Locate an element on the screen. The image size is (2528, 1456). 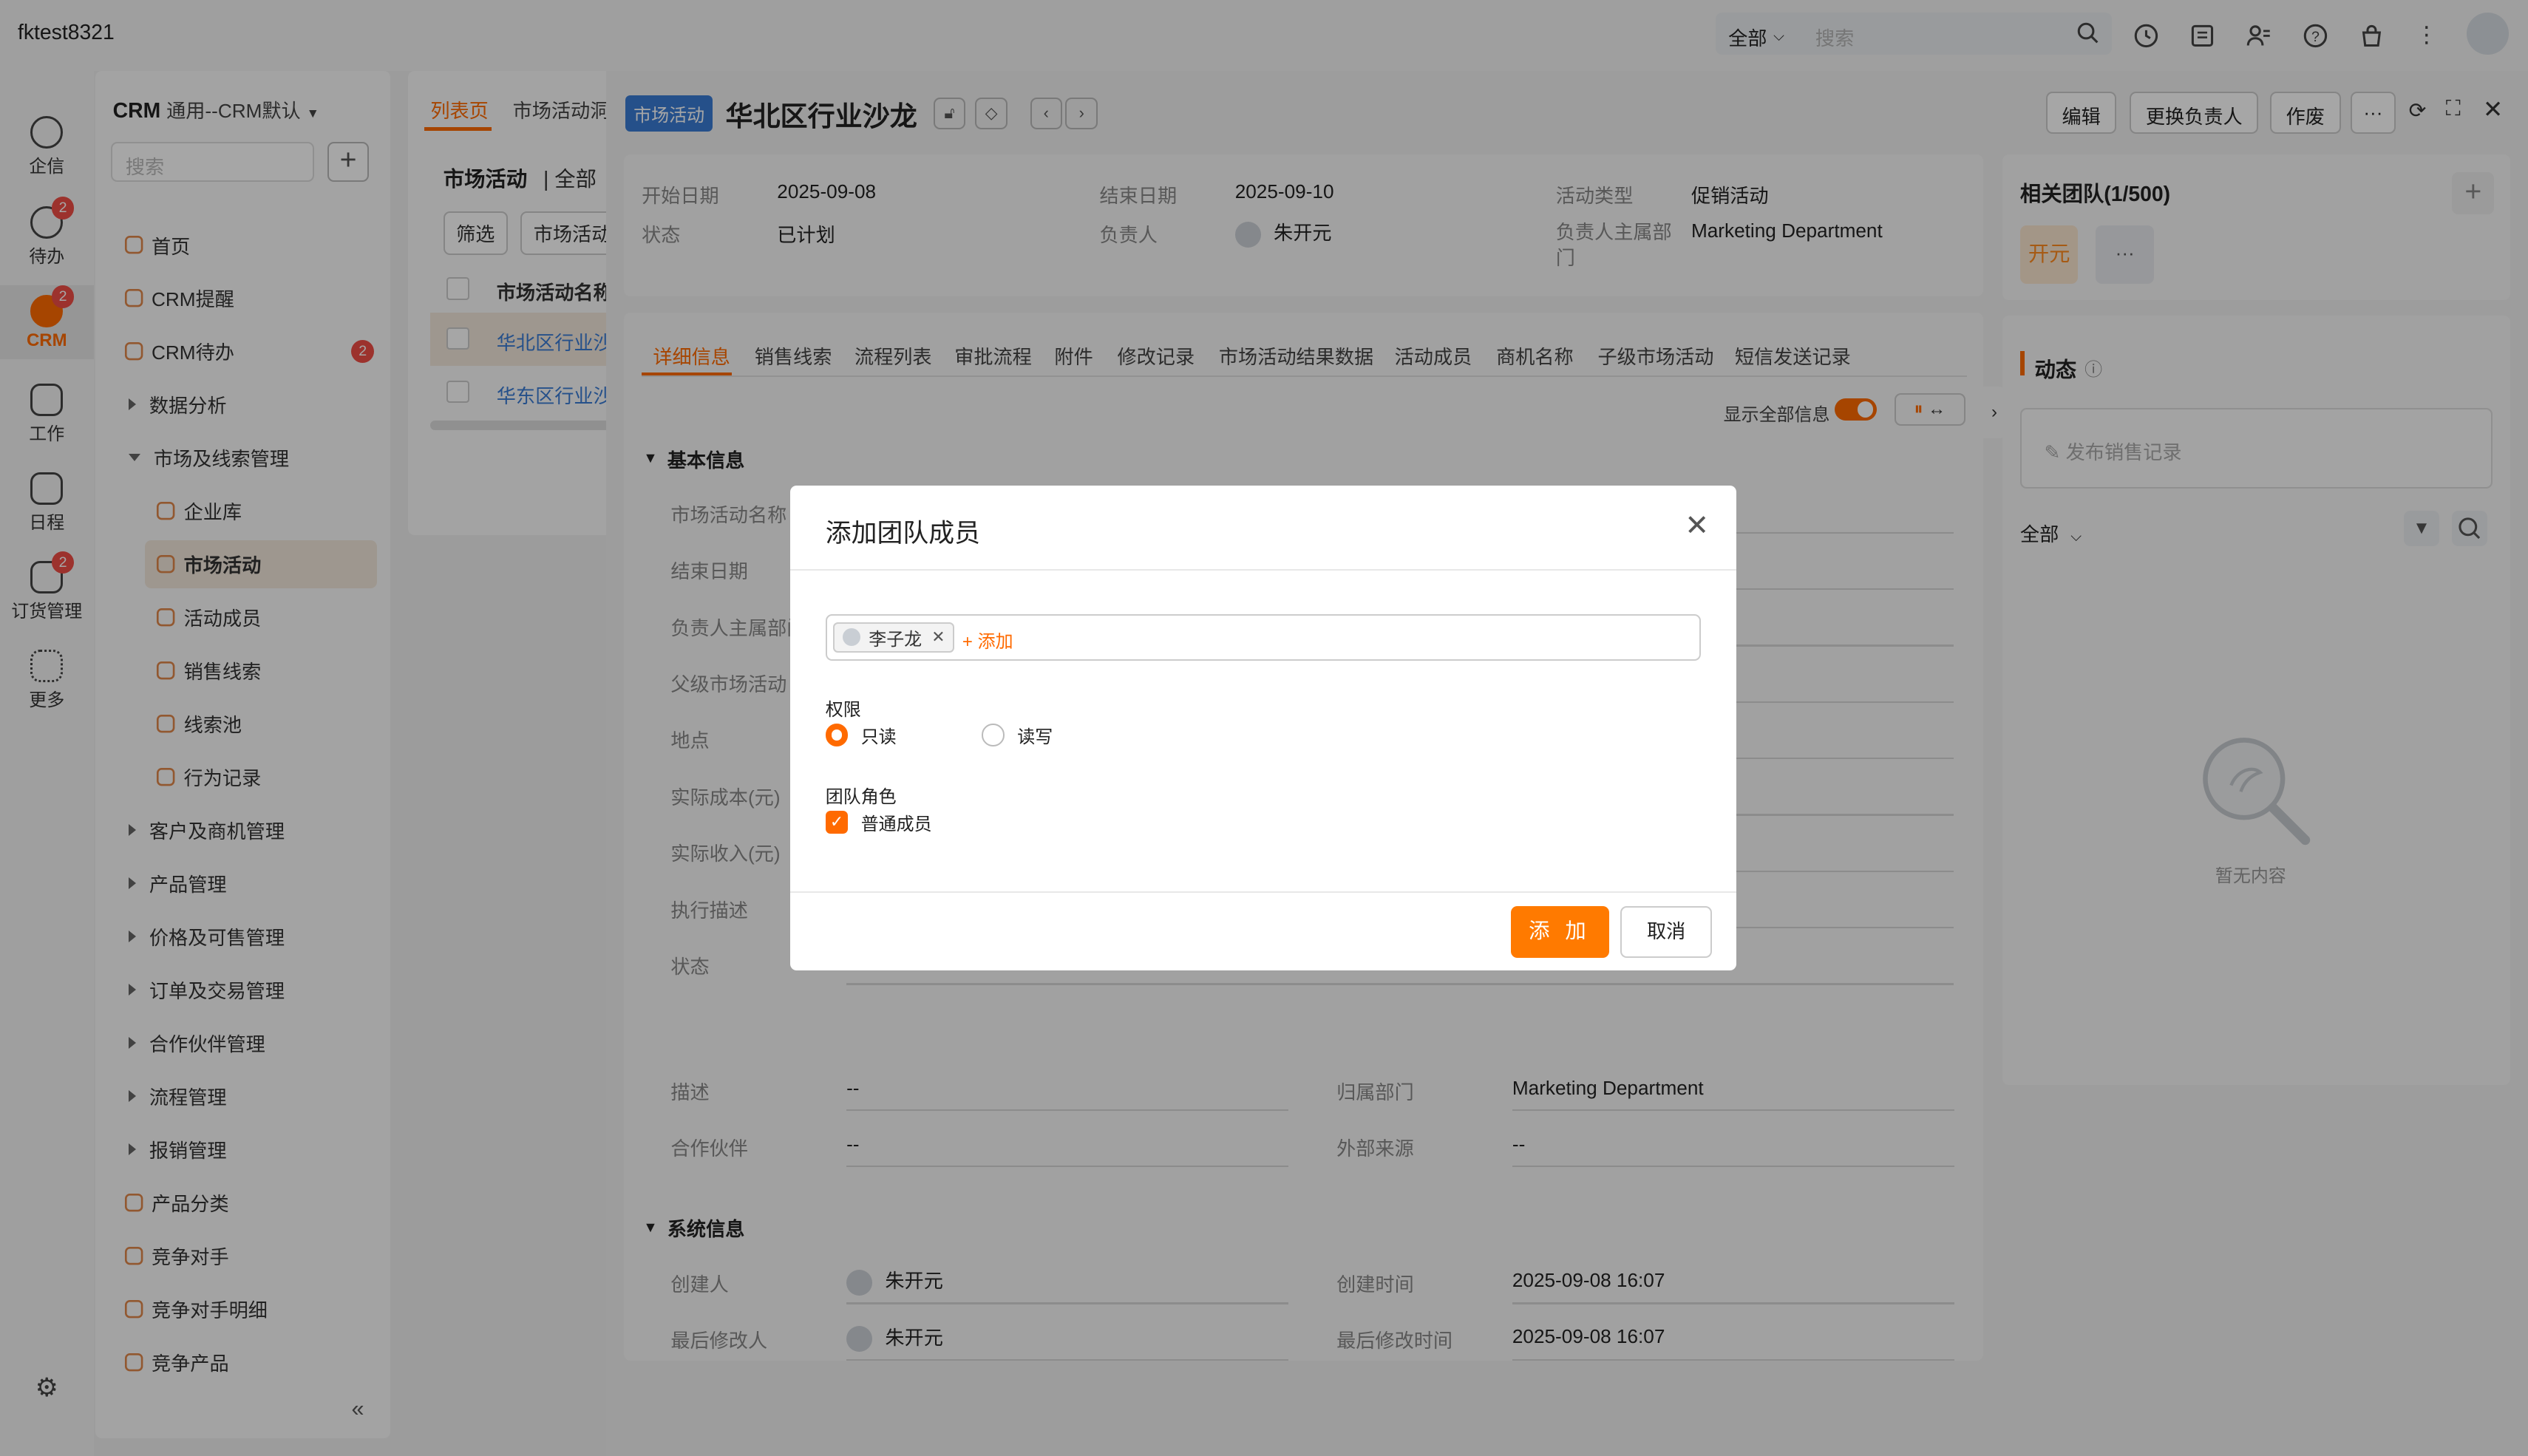
radio-readwrite: 读写 is located at coordinates (1018, 735).